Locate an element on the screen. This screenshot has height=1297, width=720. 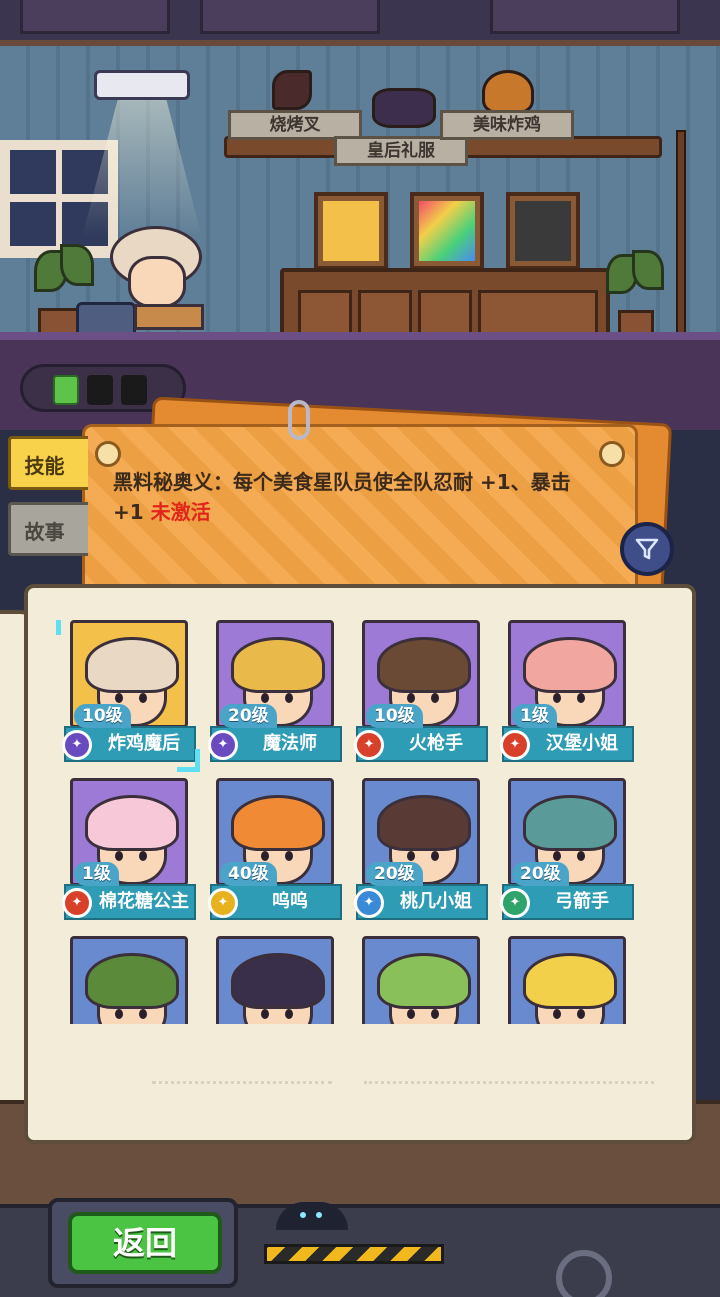
character-card: ✦ 呜呜 40级 is located at coordinates (275, 850).